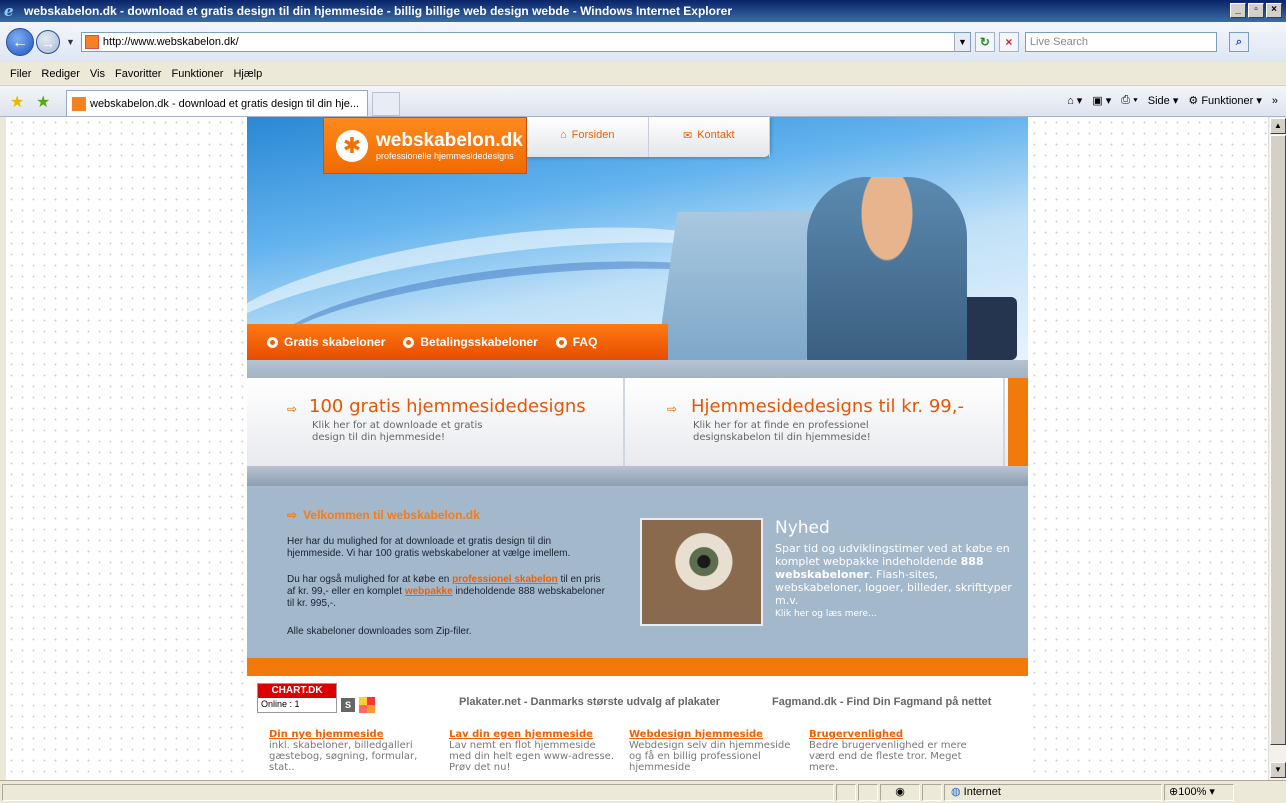  I want to click on logo-tagline: professionelle hjemmesidedesigns, so click(445, 155).